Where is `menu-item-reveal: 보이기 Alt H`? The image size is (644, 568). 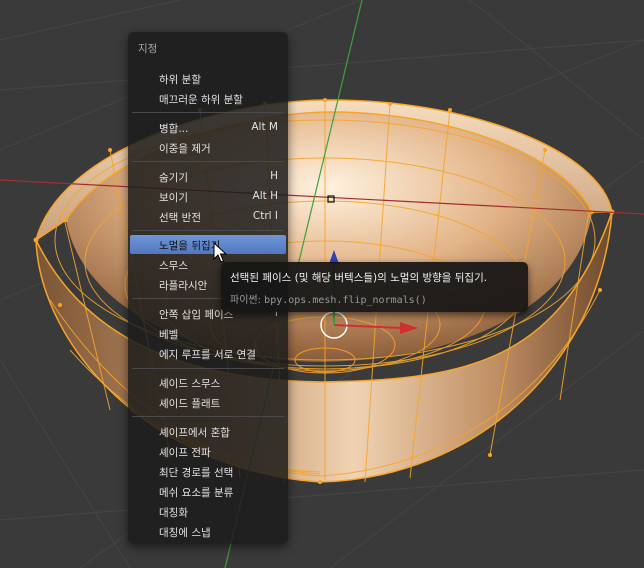 menu-item-reveal: 보이기 Alt H is located at coordinates (208, 196).